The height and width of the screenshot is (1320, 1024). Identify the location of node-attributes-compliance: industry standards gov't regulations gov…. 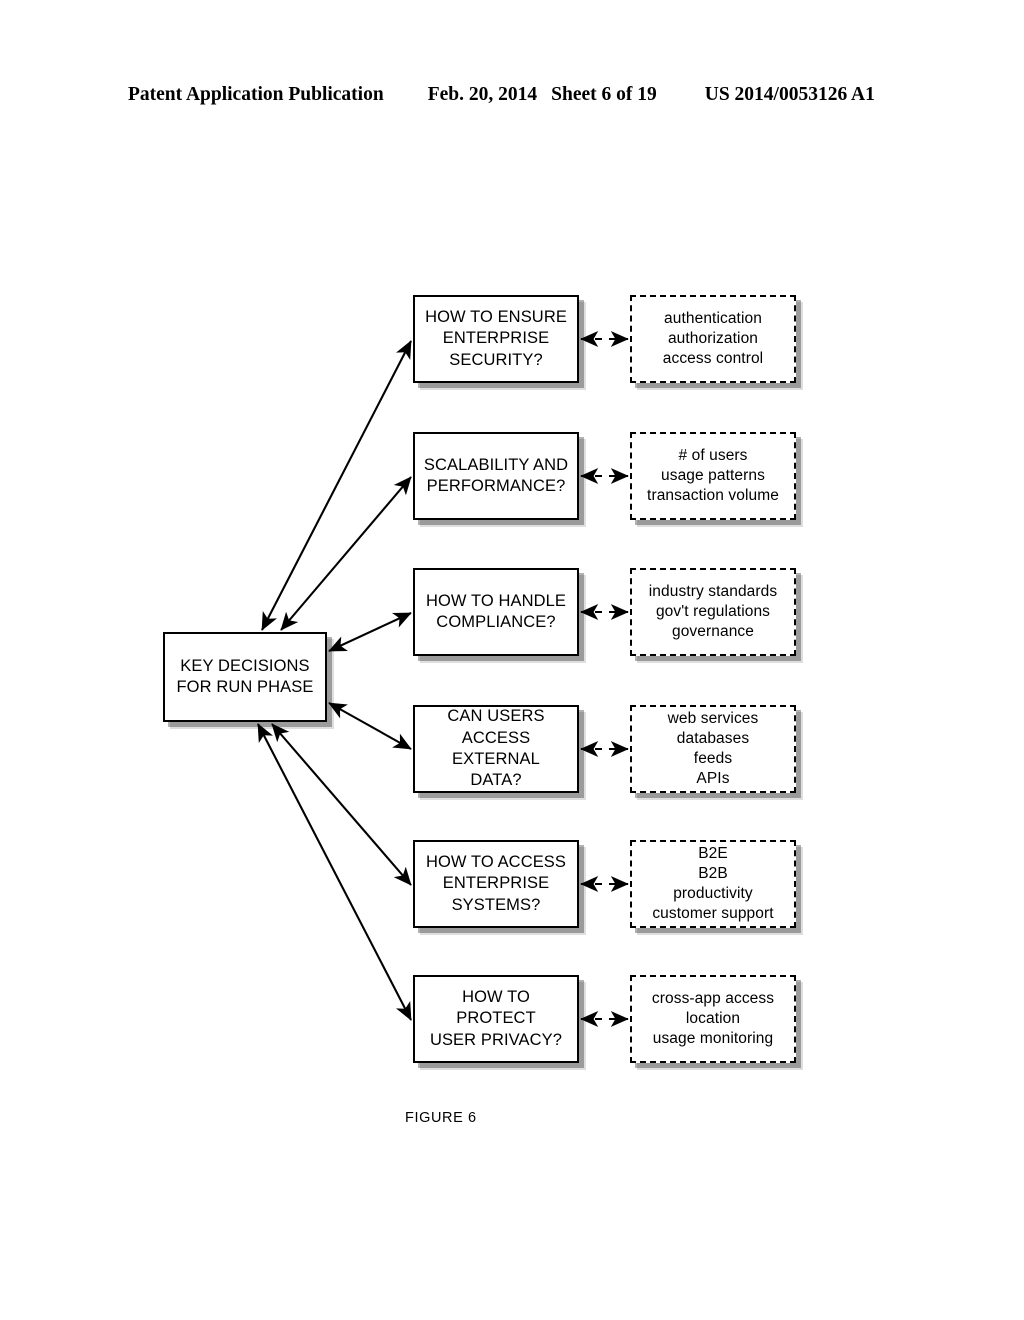
(713, 612).